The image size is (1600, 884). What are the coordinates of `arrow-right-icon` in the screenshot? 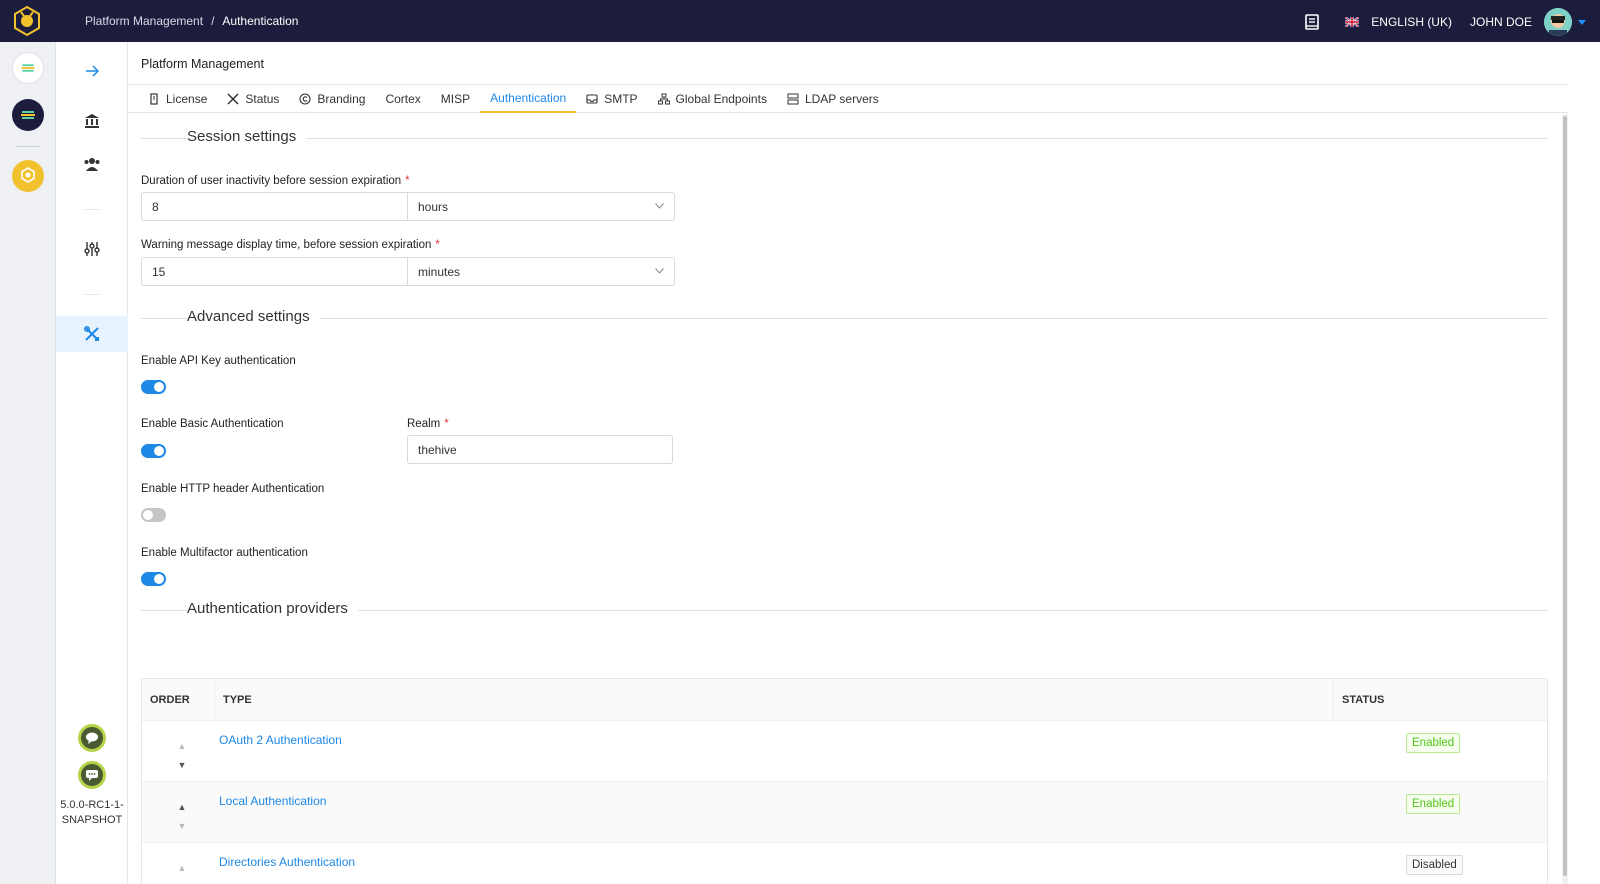 It's located at (92, 71).